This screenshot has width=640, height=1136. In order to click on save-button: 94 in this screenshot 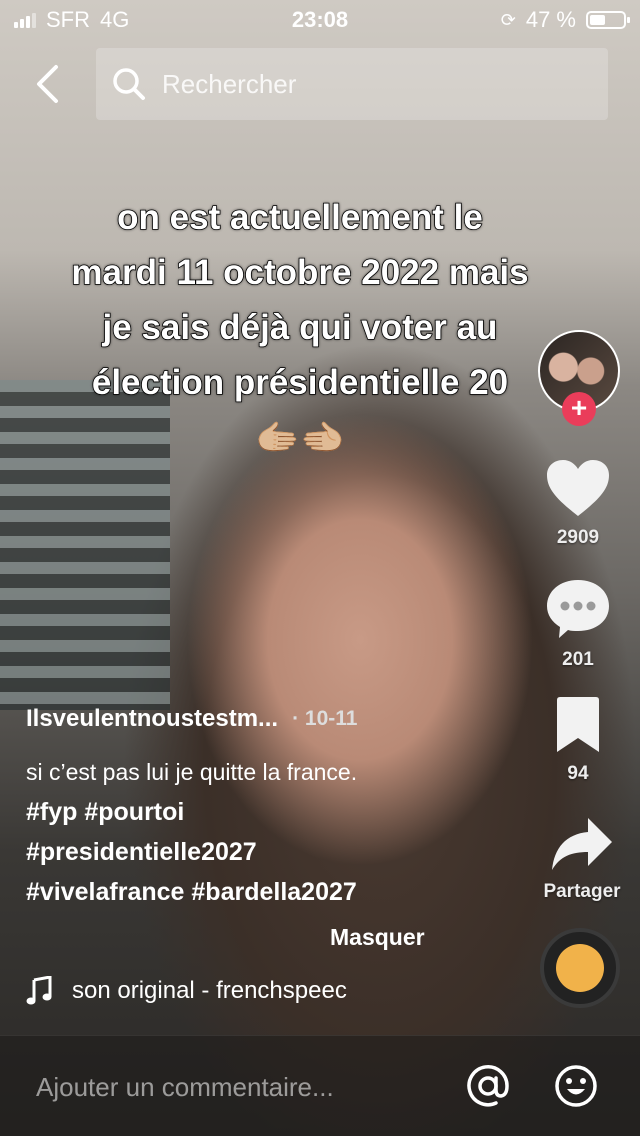, I will do `click(578, 740)`.